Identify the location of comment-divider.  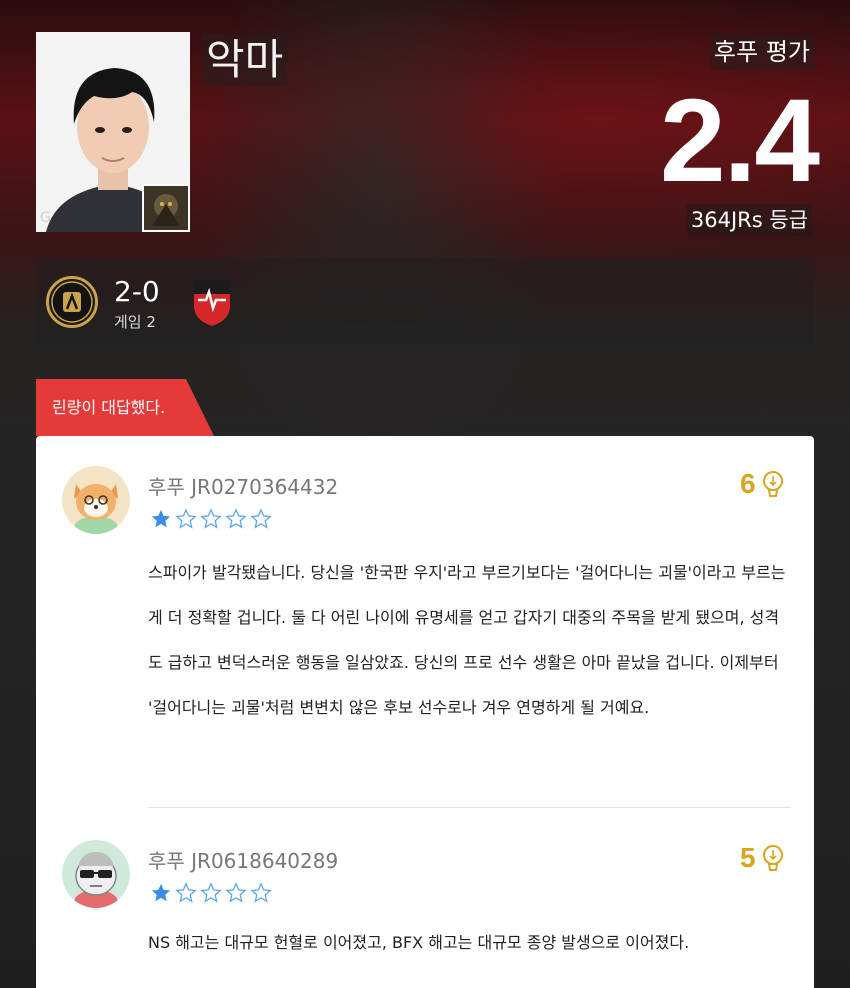
(469, 807).